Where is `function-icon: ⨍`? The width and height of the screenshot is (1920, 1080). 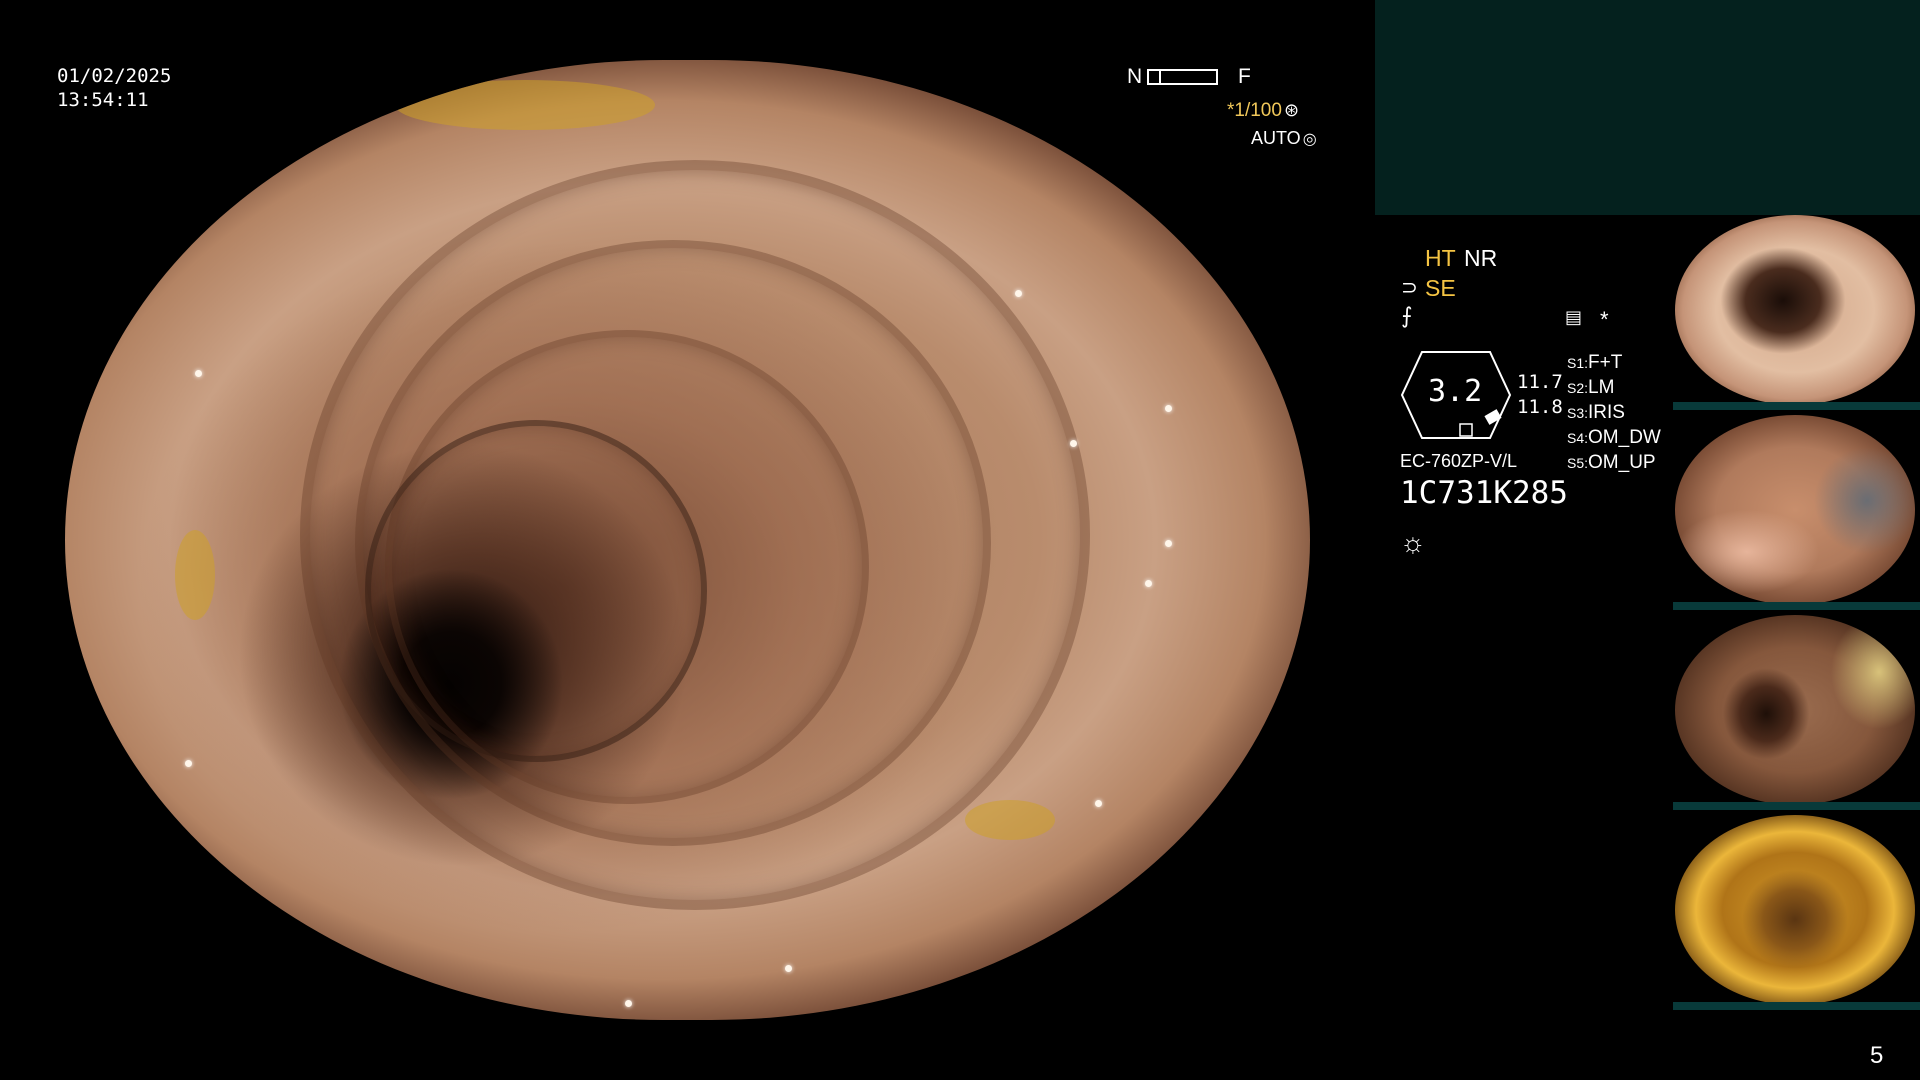 function-icon: ⨍ is located at coordinates (1407, 315).